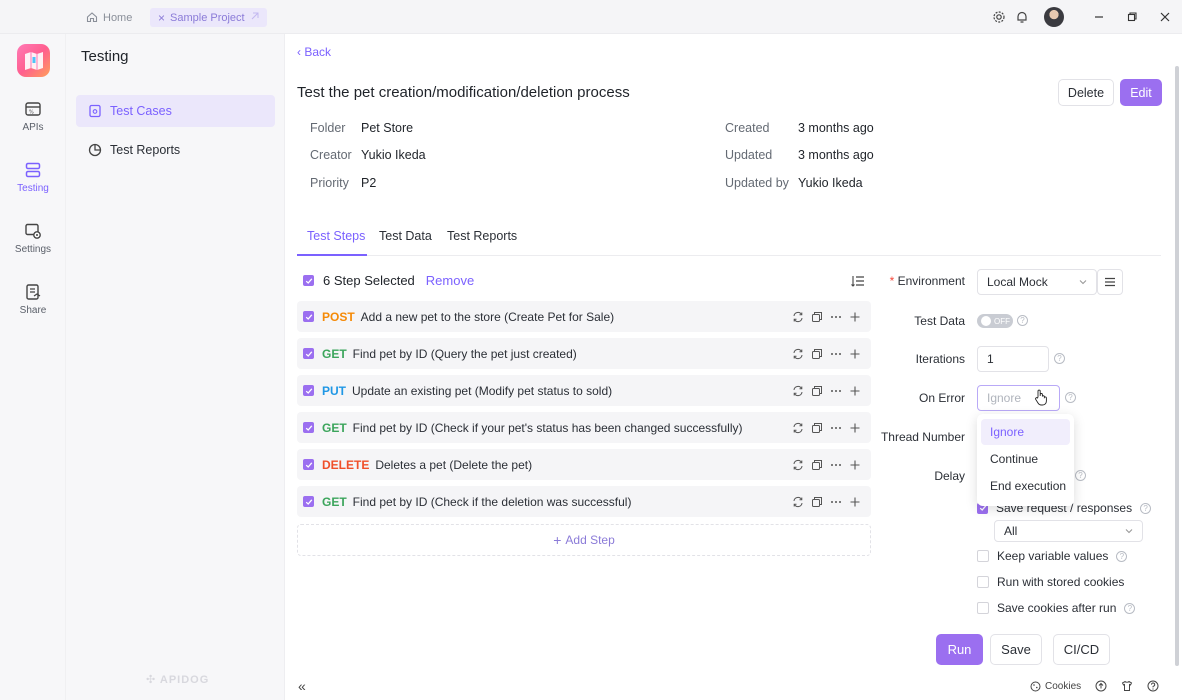 This screenshot has height=700, width=1182. I want to click on iterations-input: 1, so click(1013, 359).